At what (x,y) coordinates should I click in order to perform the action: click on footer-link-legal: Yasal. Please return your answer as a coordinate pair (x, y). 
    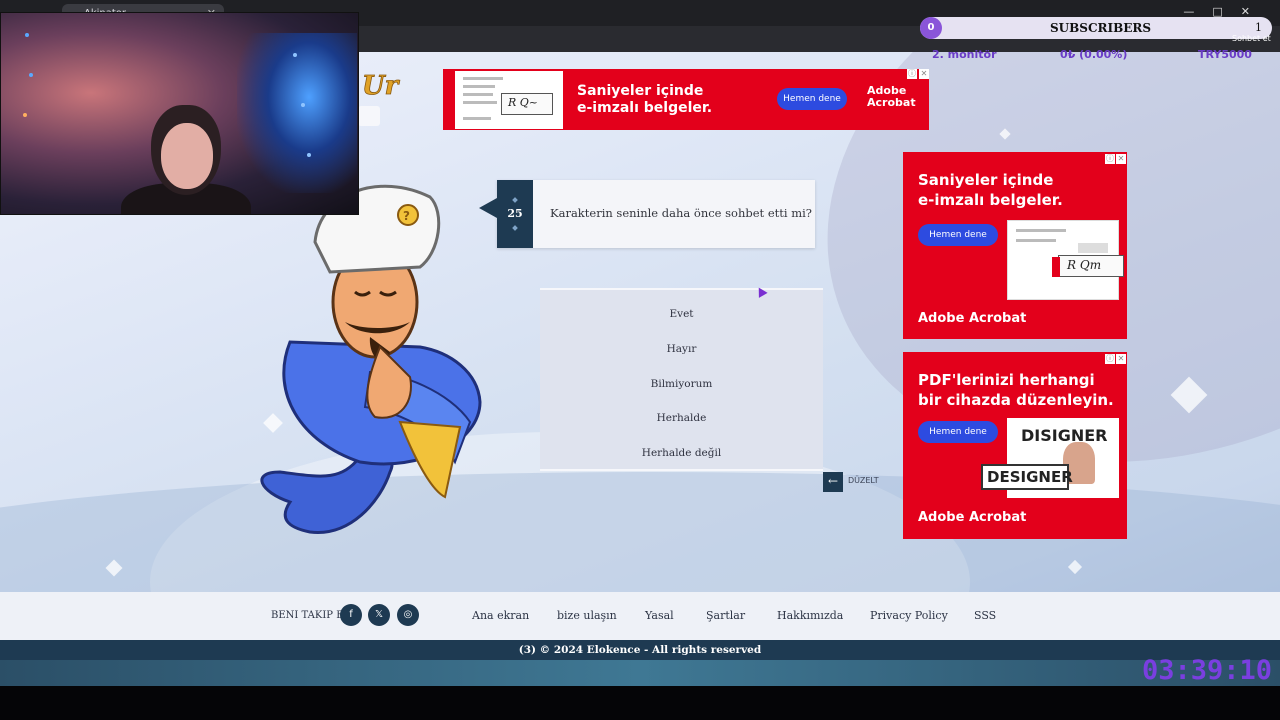
    Looking at the image, I should click on (659, 615).